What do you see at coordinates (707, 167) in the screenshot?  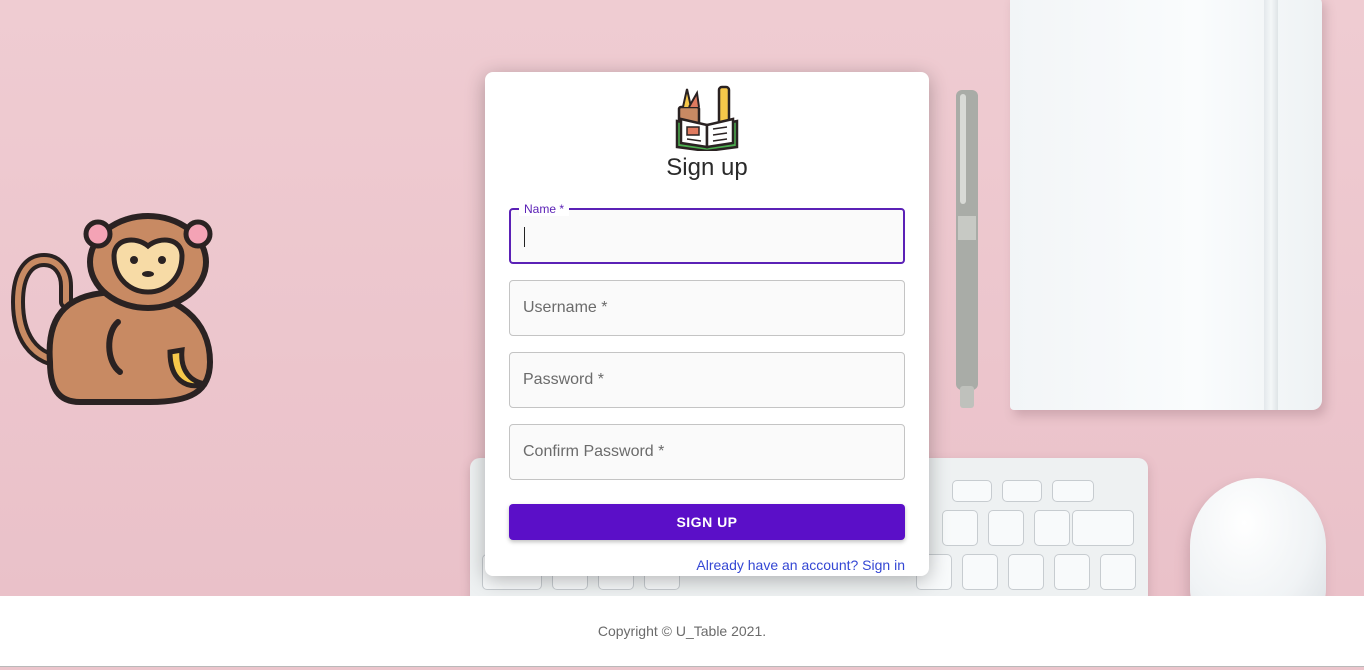 I see `page-title: Sign up` at bounding box center [707, 167].